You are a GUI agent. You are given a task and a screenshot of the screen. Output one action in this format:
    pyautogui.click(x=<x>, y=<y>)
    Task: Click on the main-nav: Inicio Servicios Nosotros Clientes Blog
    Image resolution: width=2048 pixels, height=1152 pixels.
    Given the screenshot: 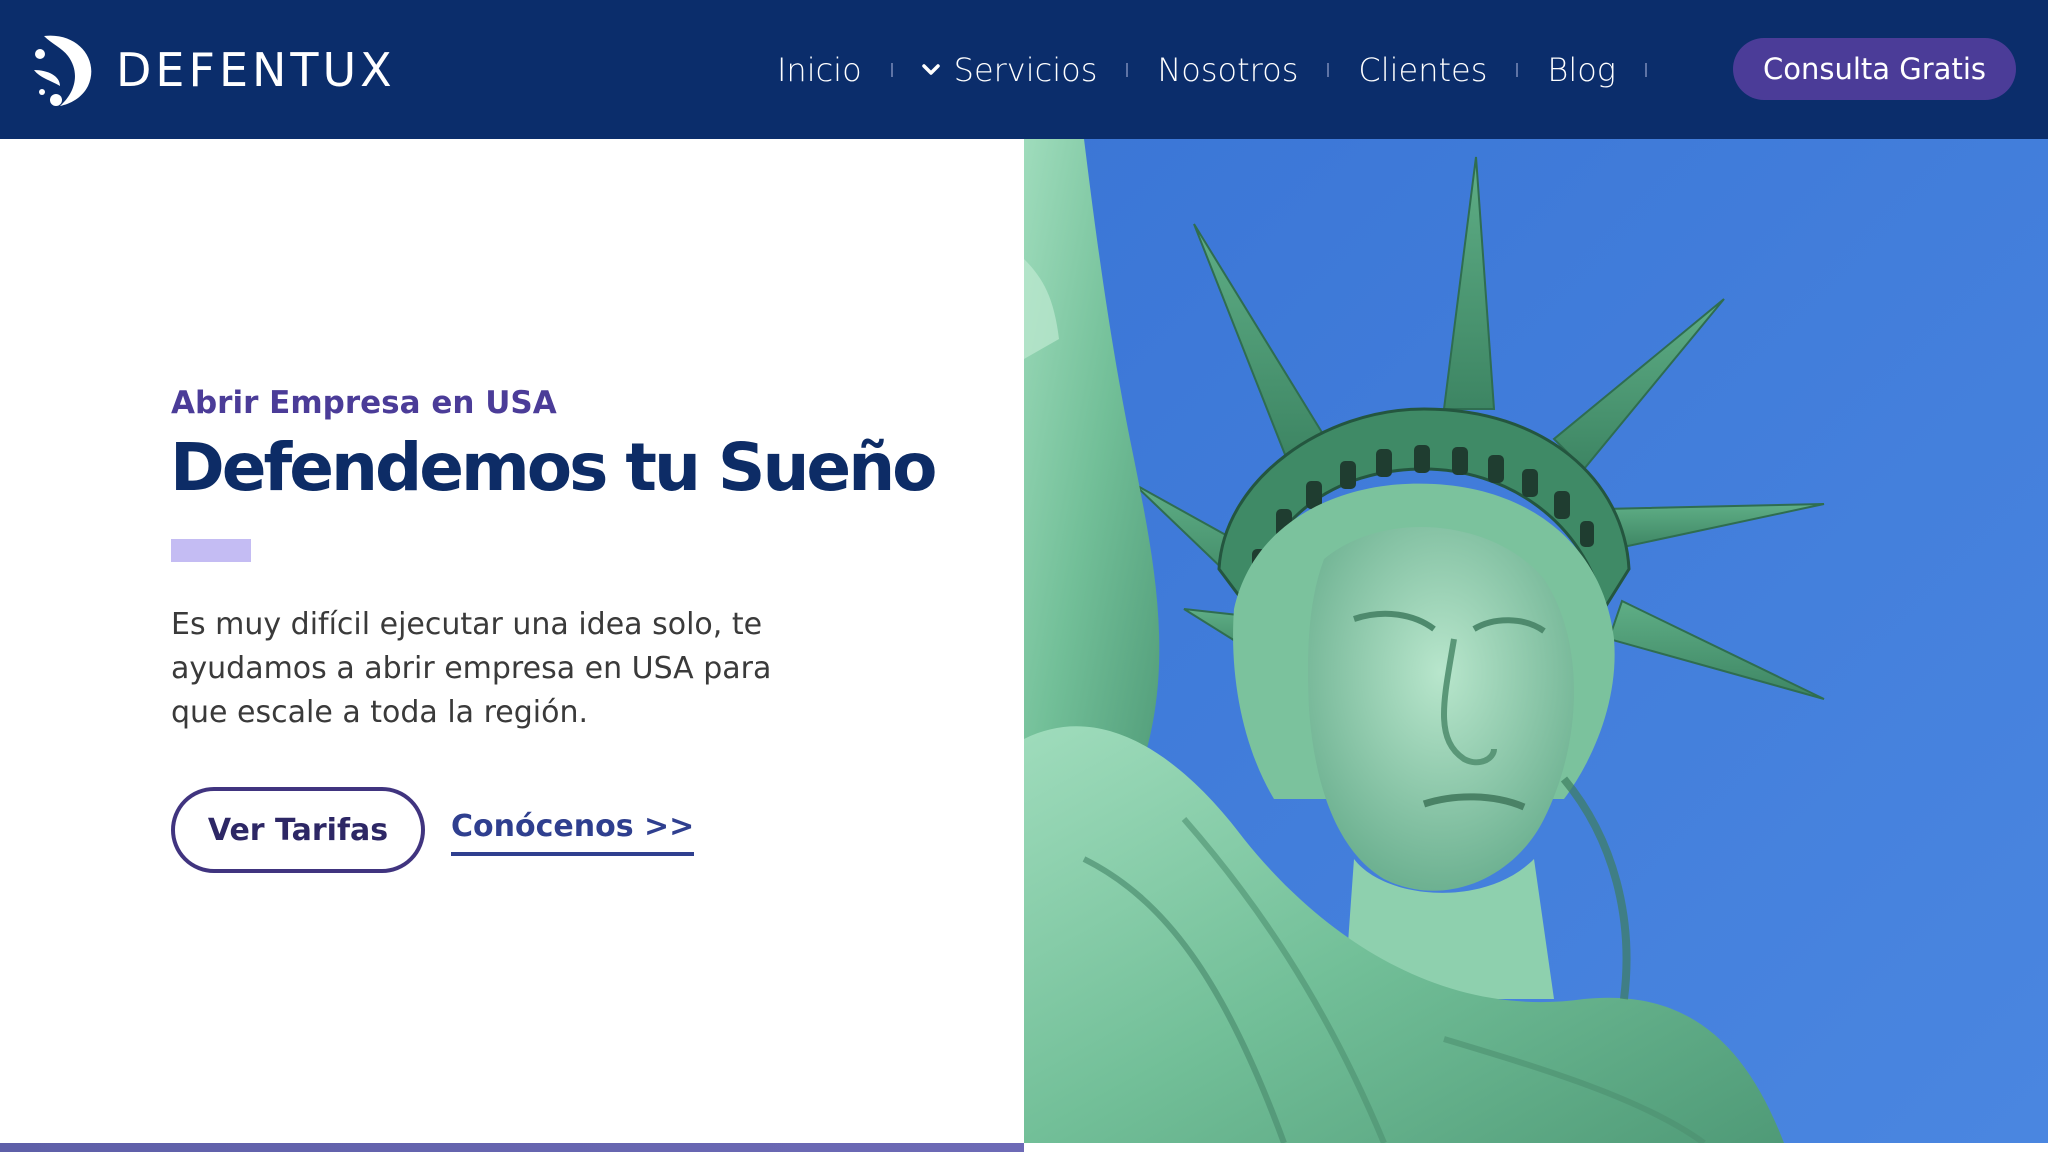 What is the action you would take?
    pyautogui.click(x=1226, y=69)
    